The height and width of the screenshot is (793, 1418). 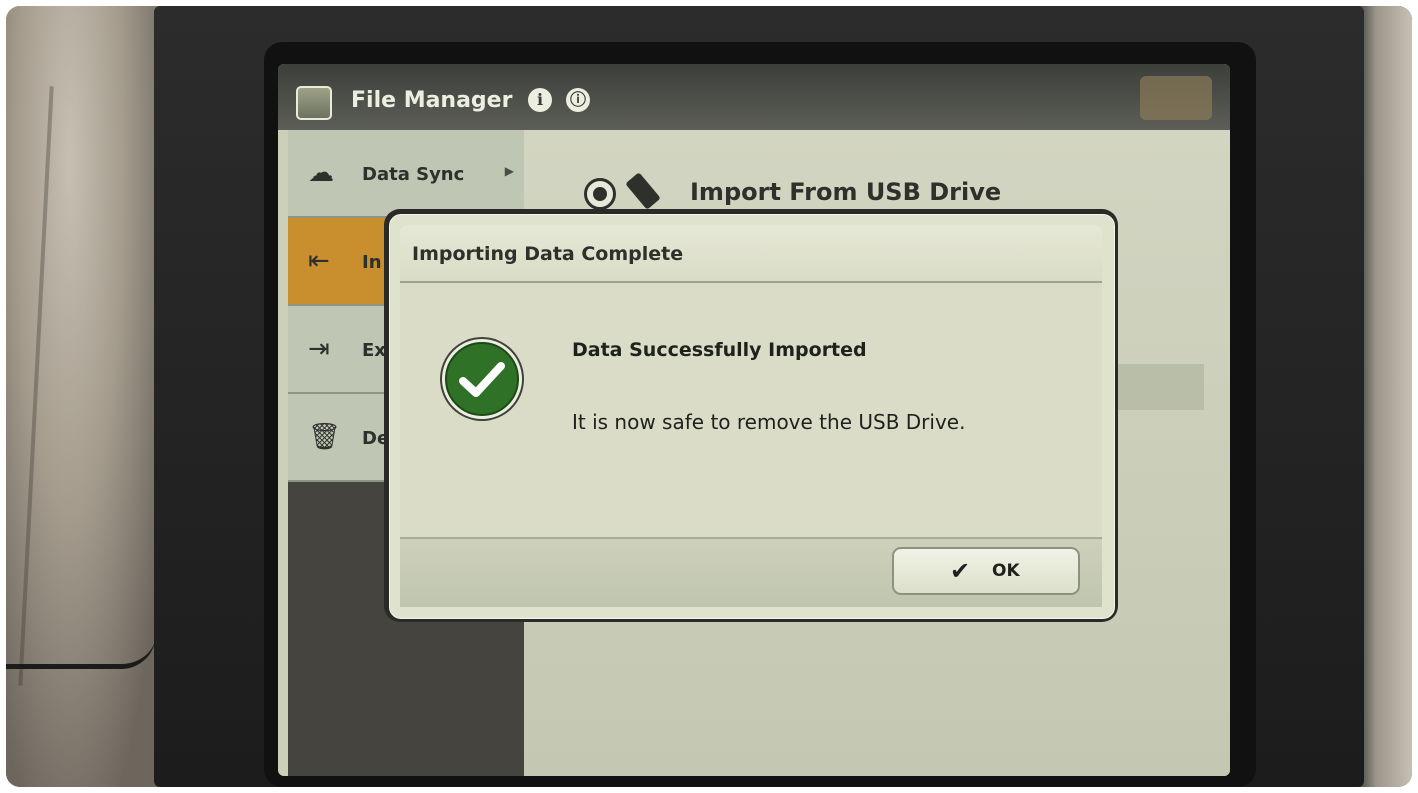 What do you see at coordinates (81, 651) in the screenshot?
I see `cable` at bounding box center [81, 651].